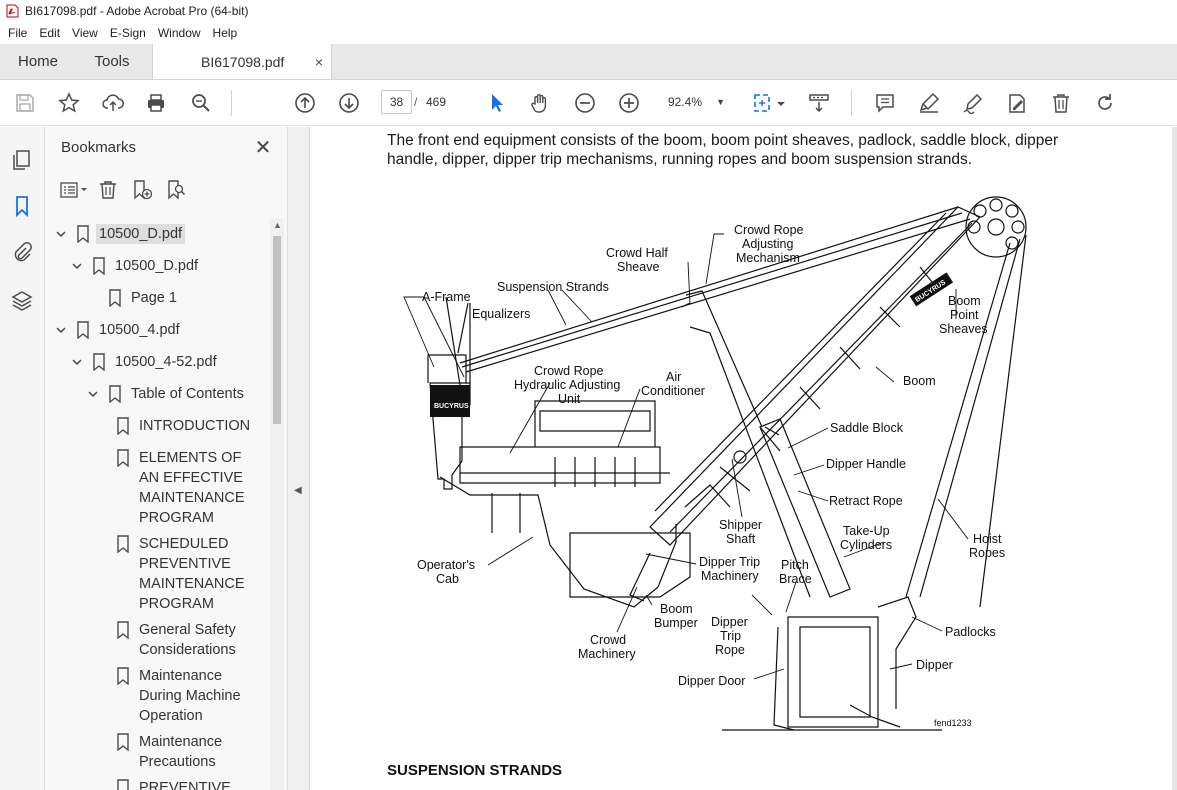  Describe the element at coordinates (540, 103) in the screenshot. I see `hand-icon` at that location.